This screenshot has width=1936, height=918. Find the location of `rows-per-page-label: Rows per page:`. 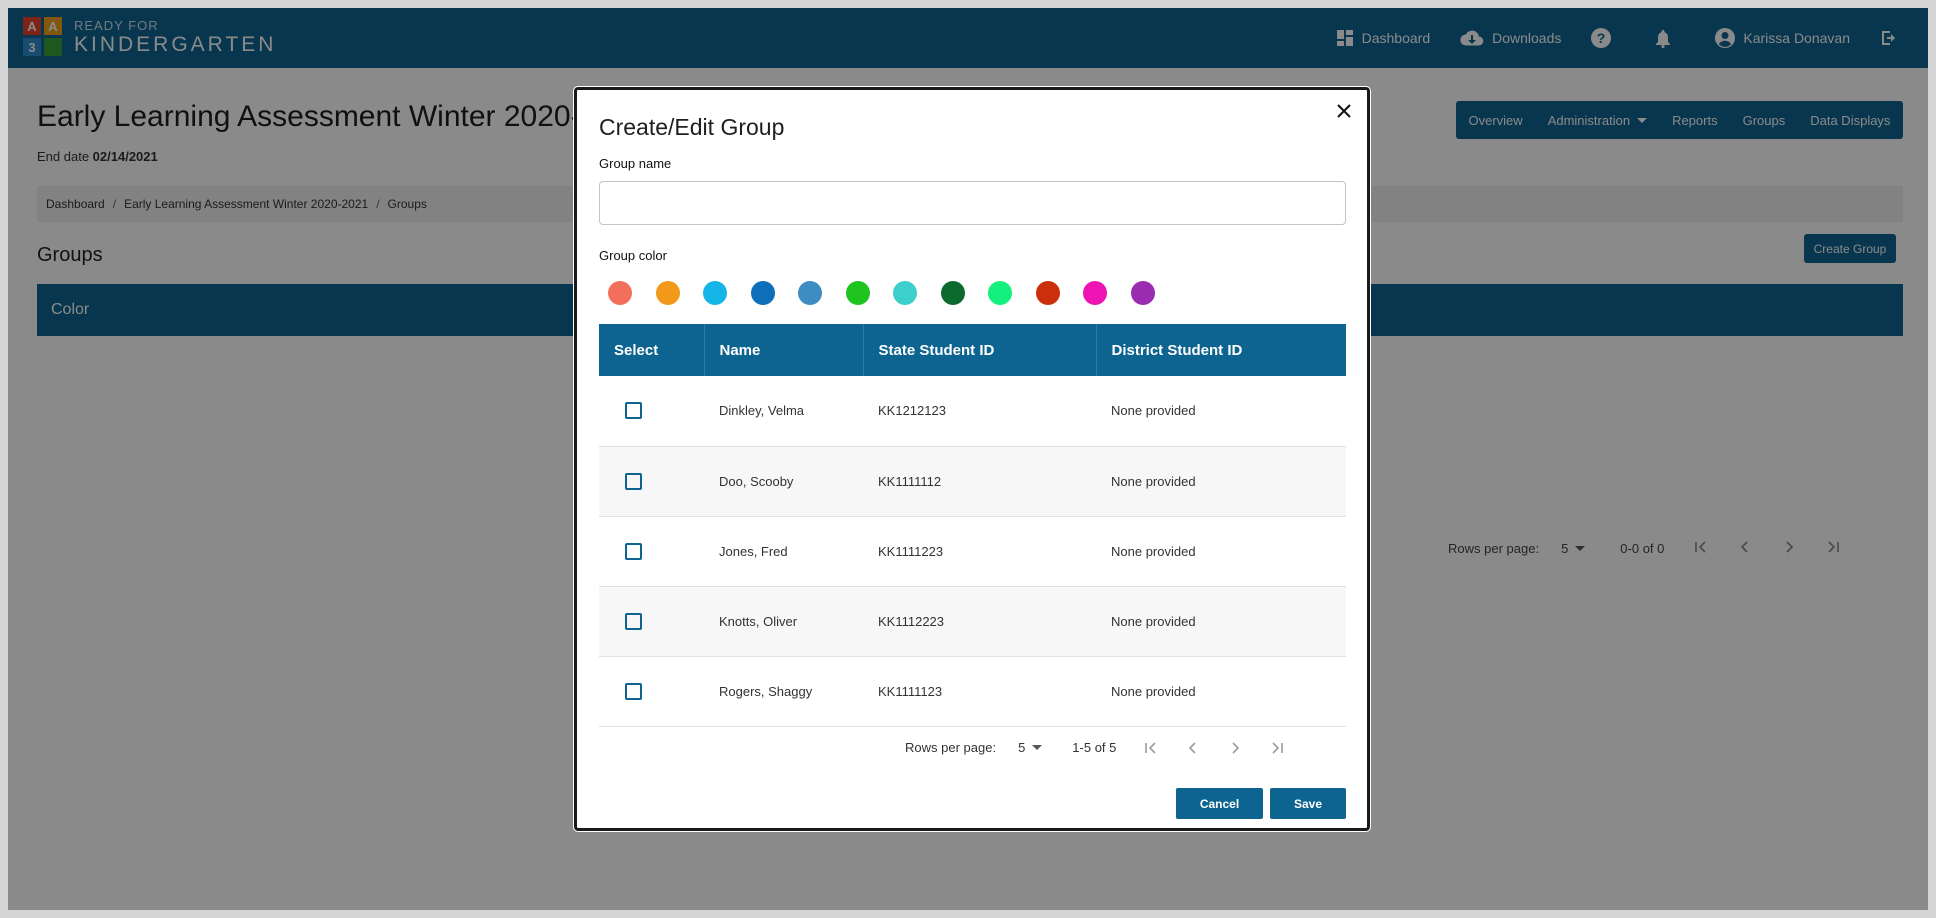

rows-per-page-label: Rows per page: is located at coordinates (951, 747).